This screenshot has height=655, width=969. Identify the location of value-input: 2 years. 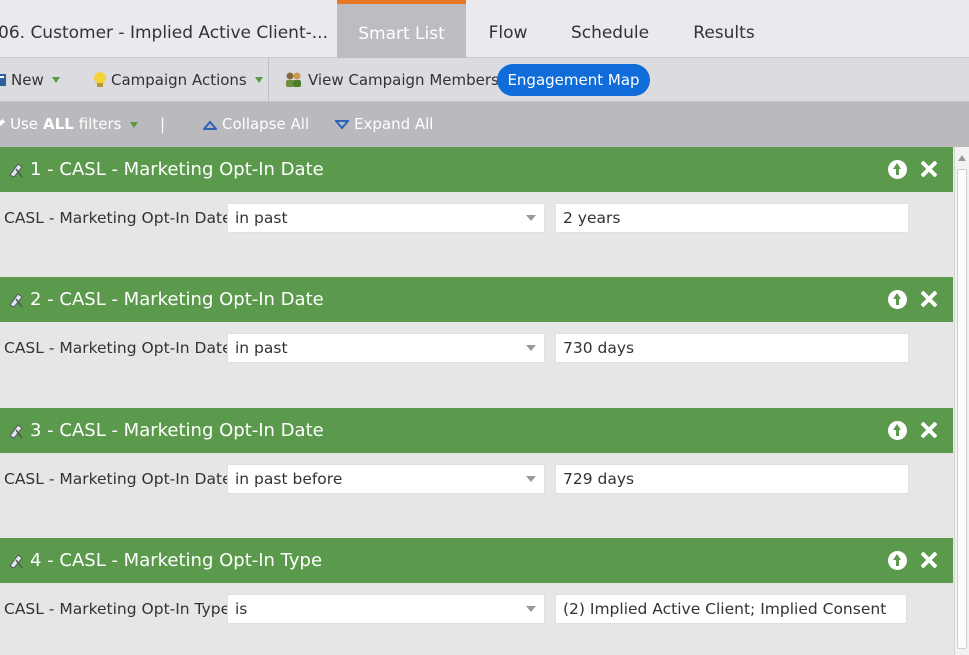
(732, 218).